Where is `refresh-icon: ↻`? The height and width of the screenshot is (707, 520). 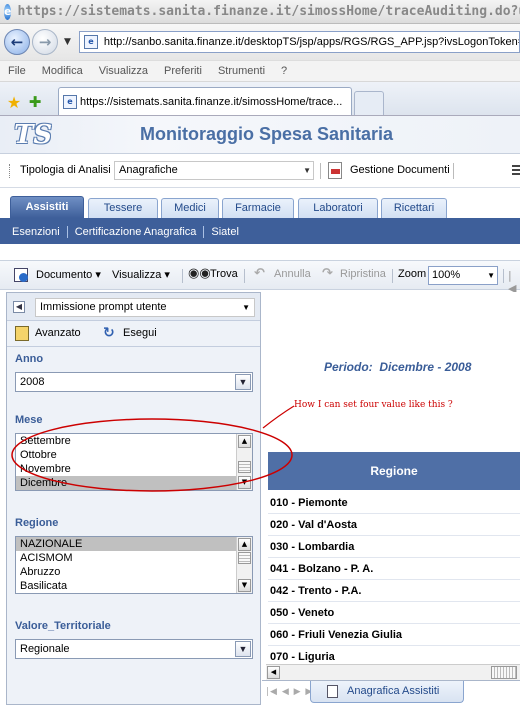
refresh-icon: ↻ is located at coordinates (109, 333).